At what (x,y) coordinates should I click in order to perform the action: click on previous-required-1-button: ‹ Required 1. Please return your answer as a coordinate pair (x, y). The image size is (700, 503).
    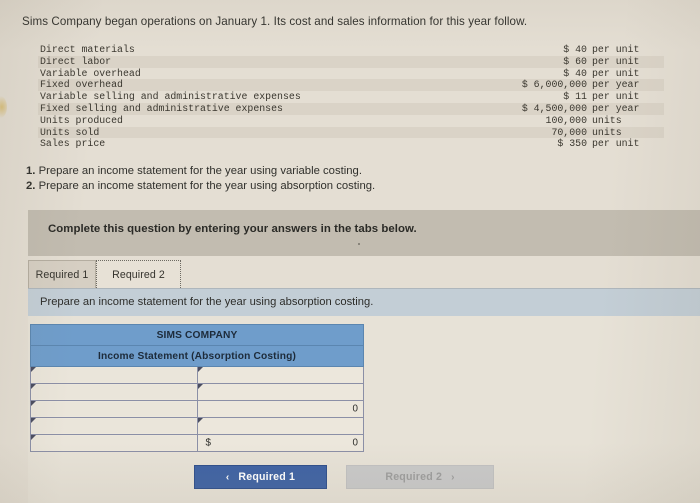
    Looking at the image, I should click on (260, 477).